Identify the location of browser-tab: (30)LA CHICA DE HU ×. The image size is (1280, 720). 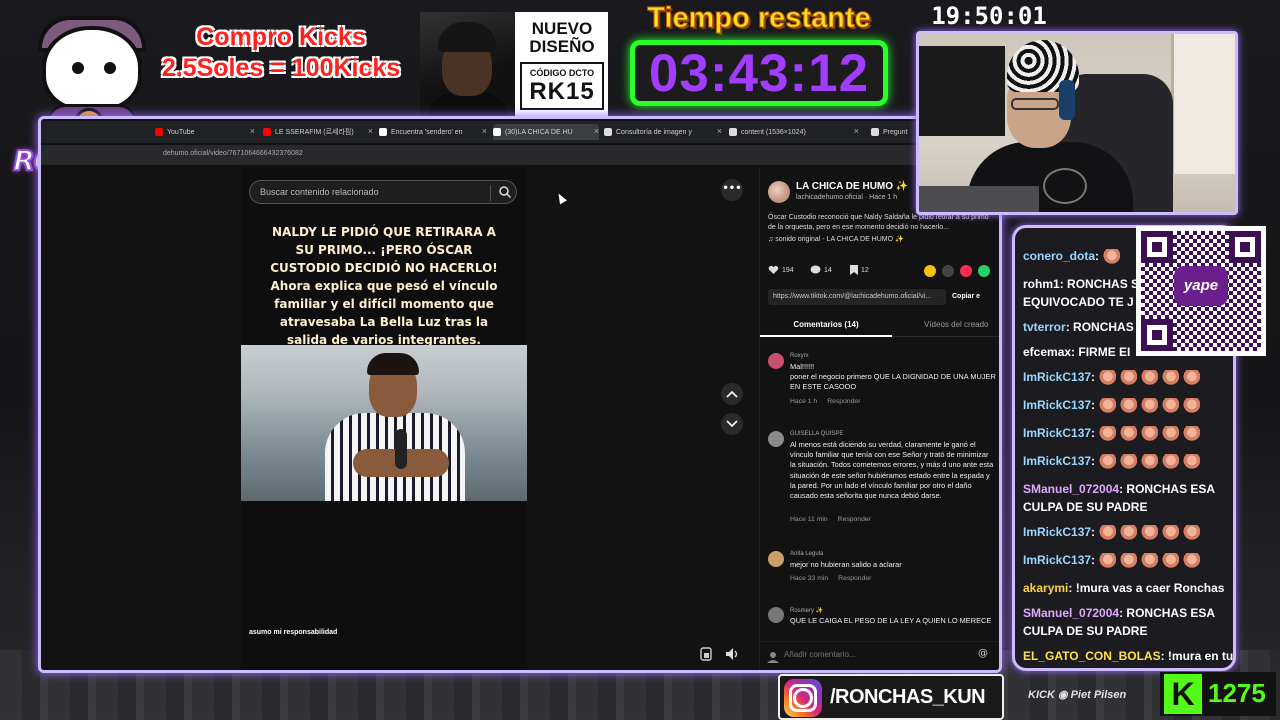
(546, 132).